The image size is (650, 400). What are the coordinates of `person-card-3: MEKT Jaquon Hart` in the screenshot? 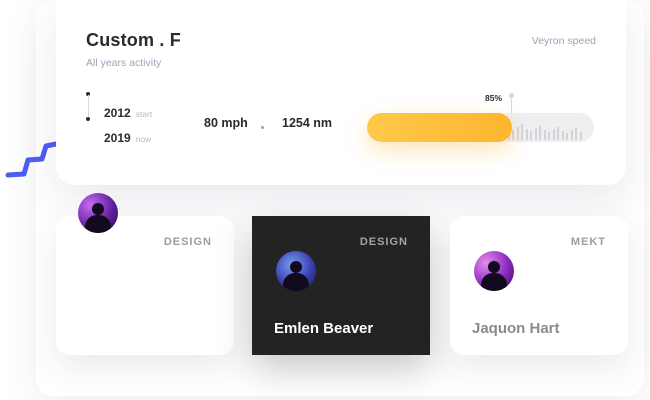 It's located at (539, 285).